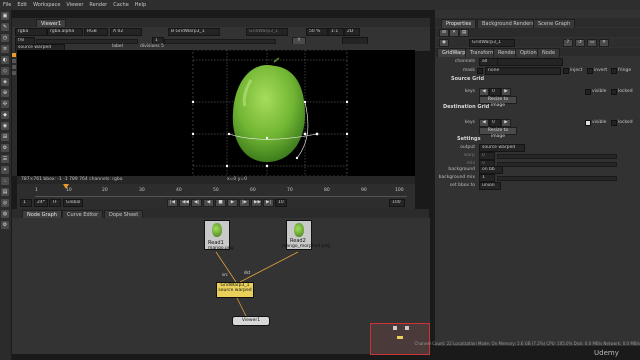 The image size is (640, 360). Describe the element at coordinates (267, 32) in the screenshot. I see `input-c-dropdown: GridWarp3_1` at that location.